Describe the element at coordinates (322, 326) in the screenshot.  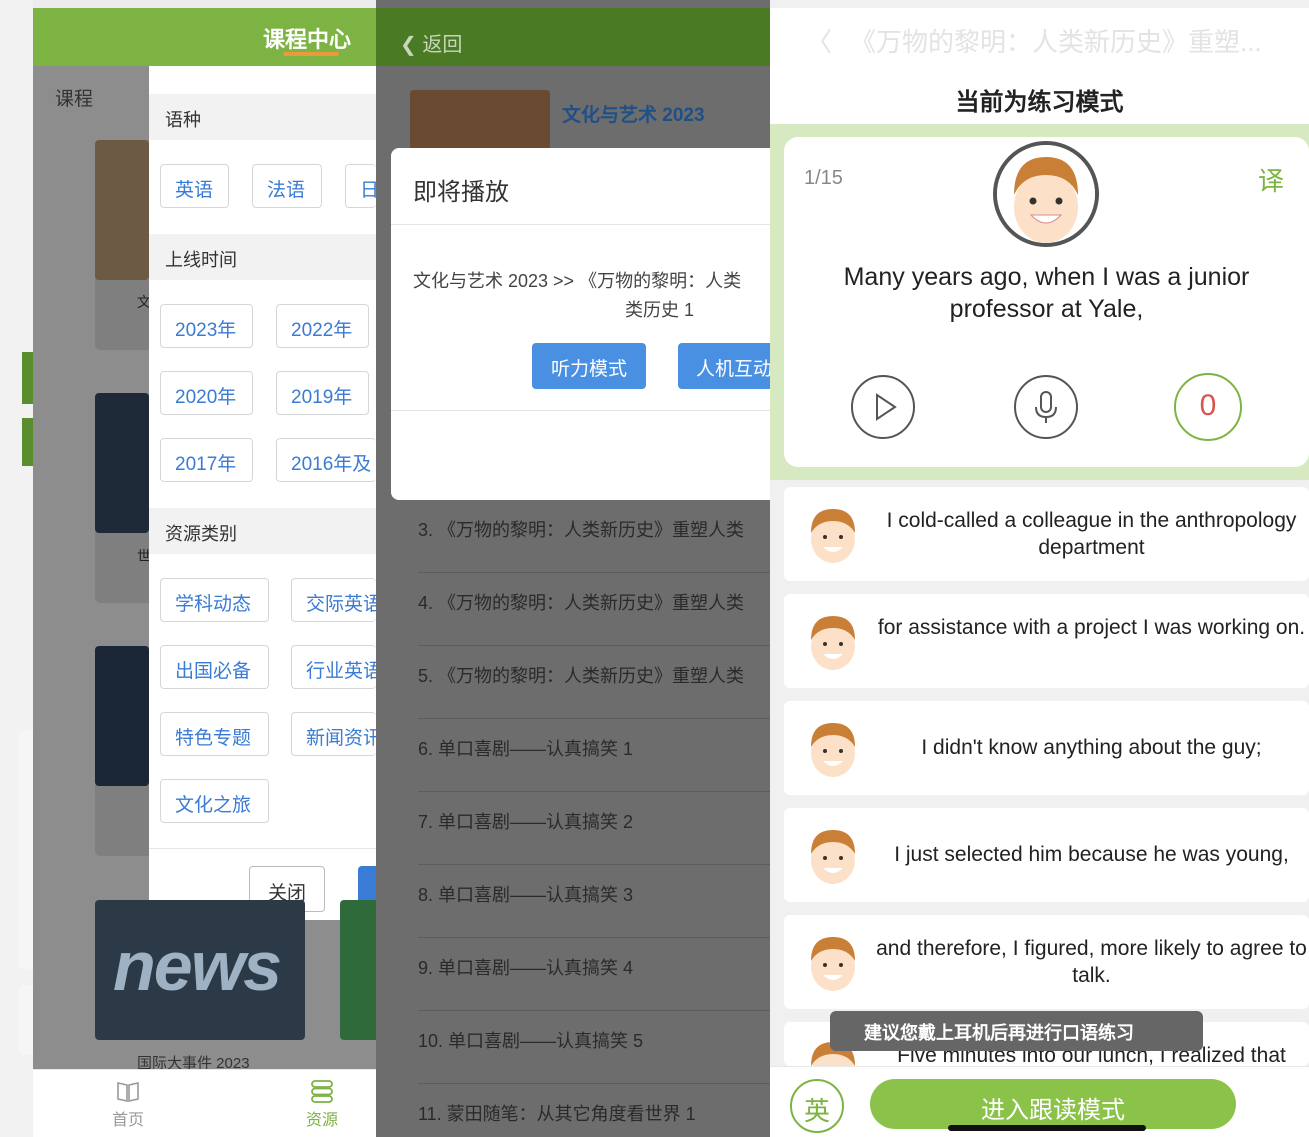
I see `chip-year-2022: 2022年` at that location.